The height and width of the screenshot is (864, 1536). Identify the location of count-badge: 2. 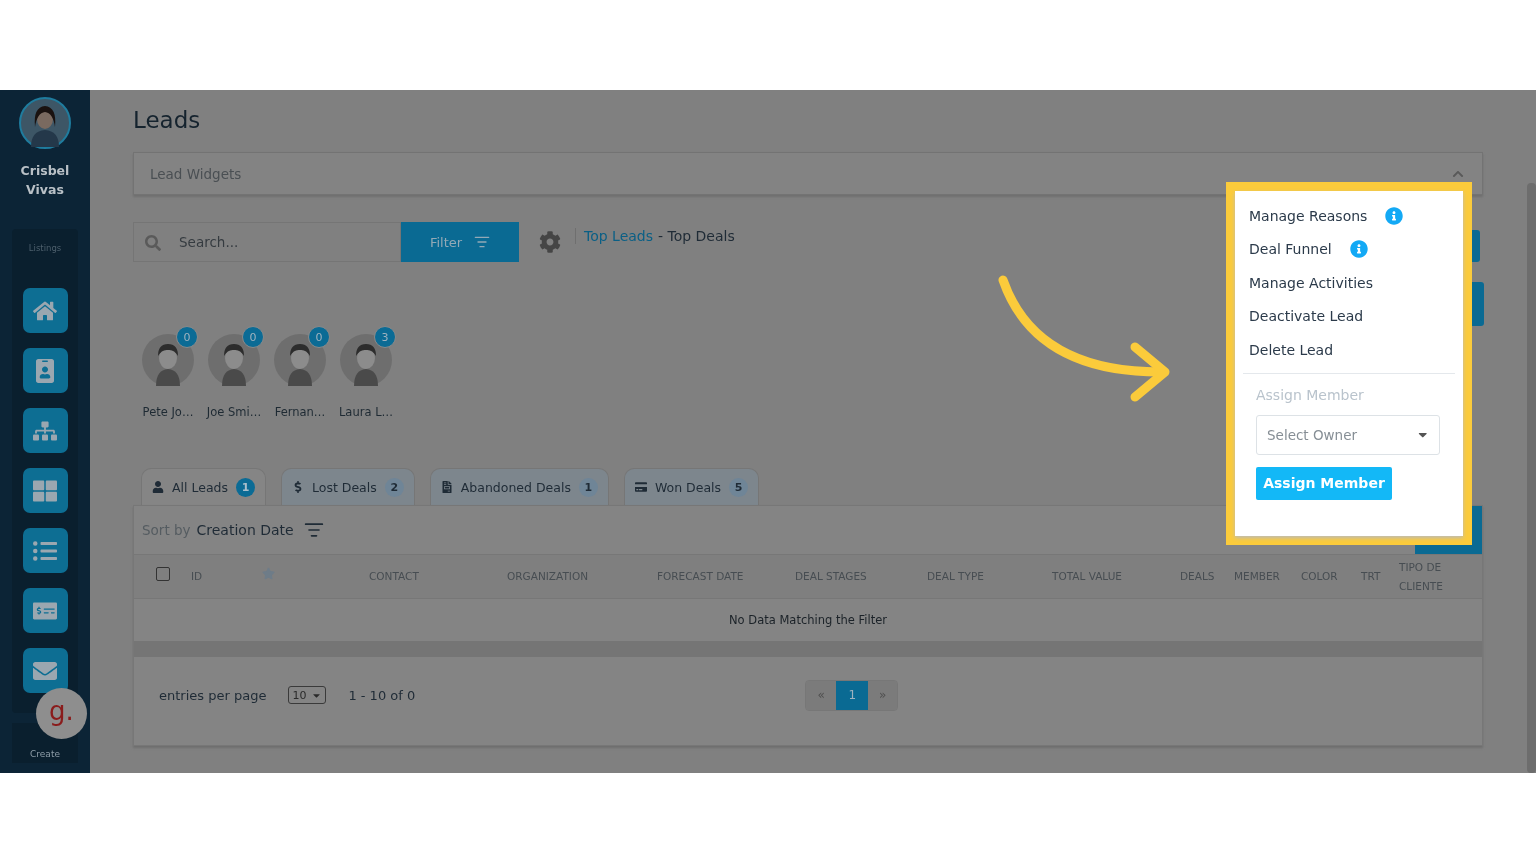
(394, 487).